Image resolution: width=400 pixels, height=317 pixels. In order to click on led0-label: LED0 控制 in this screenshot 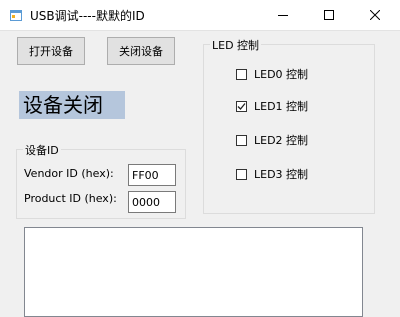, I will do `click(281, 74)`.